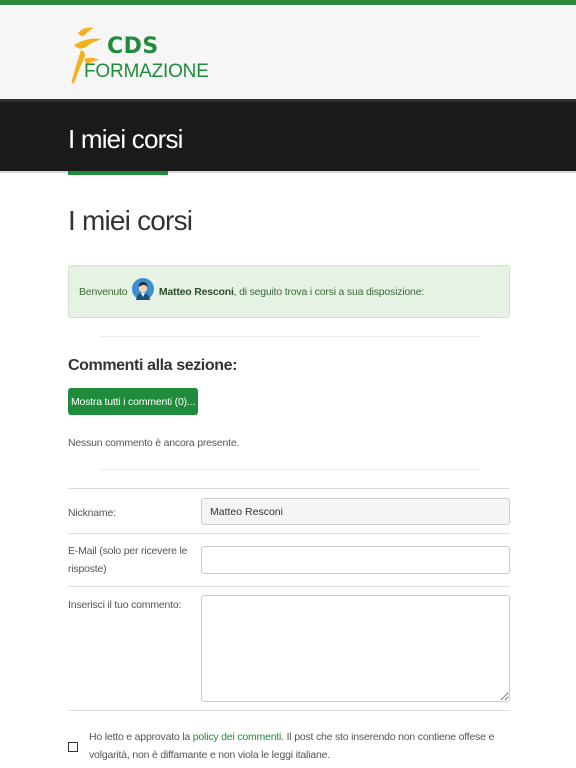 The height and width of the screenshot is (768, 576). What do you see at coordinates (237, 737) in the screenshot?
I see `comments-policy-link: policy dei commenti` at bounding box center [237, 737].